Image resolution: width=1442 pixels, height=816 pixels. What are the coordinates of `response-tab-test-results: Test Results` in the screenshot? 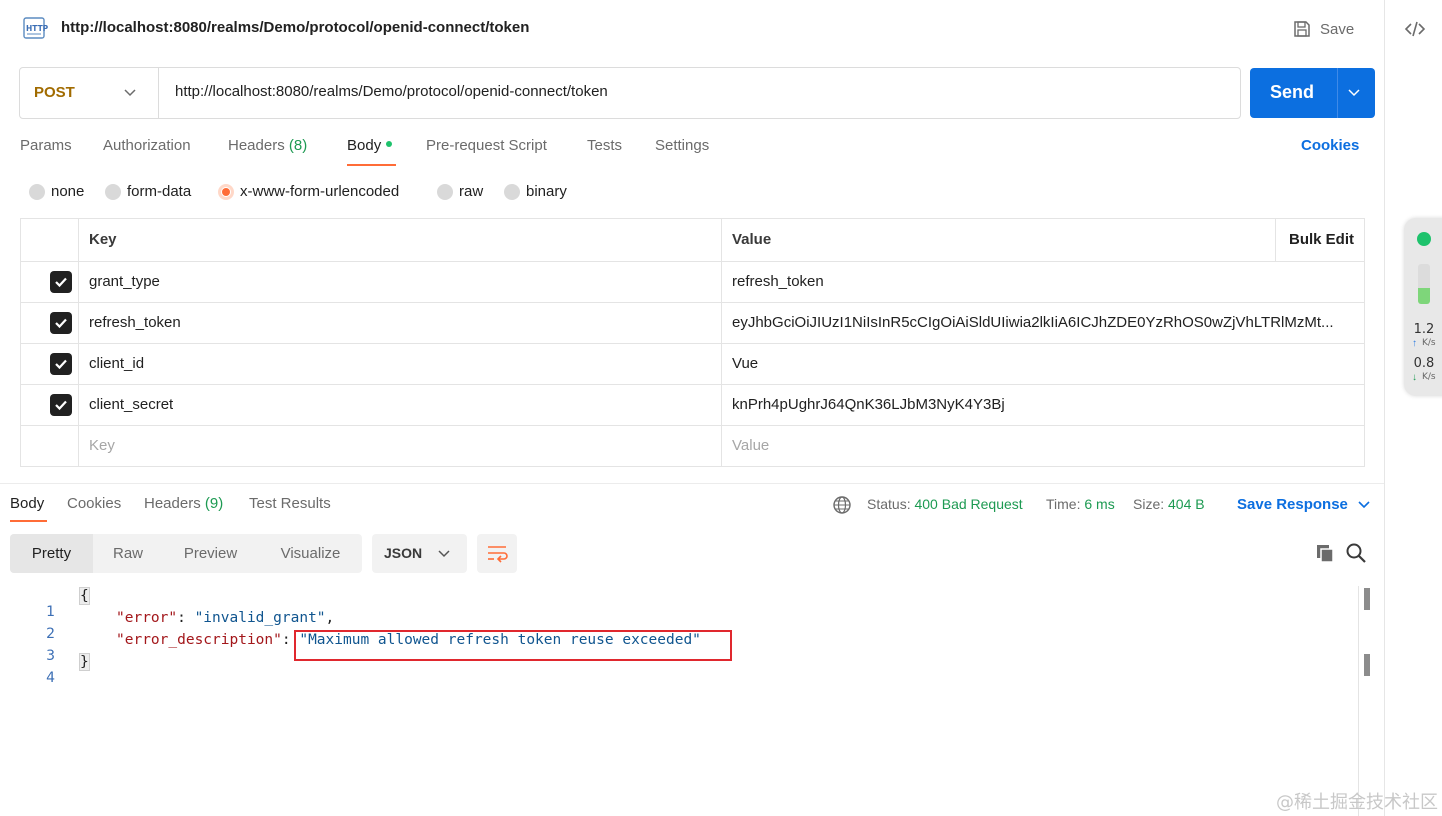 It's located at (290, 503).